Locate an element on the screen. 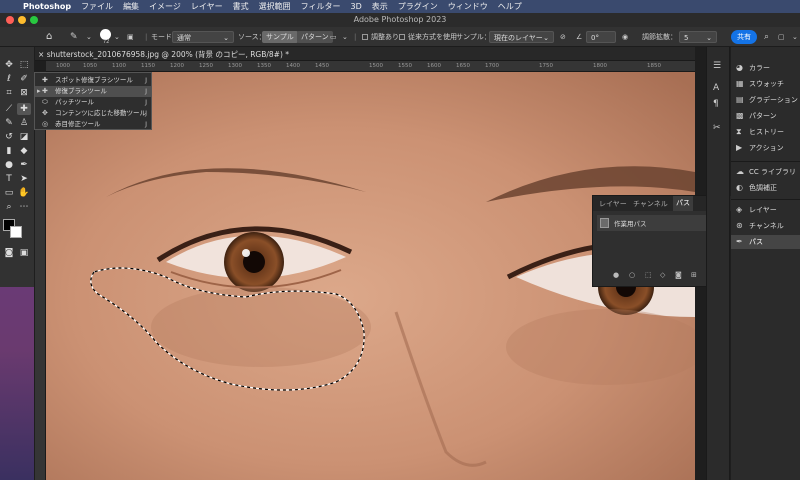  panel-gradients: ▤ グラデーション is located at coordinates (765, 100).